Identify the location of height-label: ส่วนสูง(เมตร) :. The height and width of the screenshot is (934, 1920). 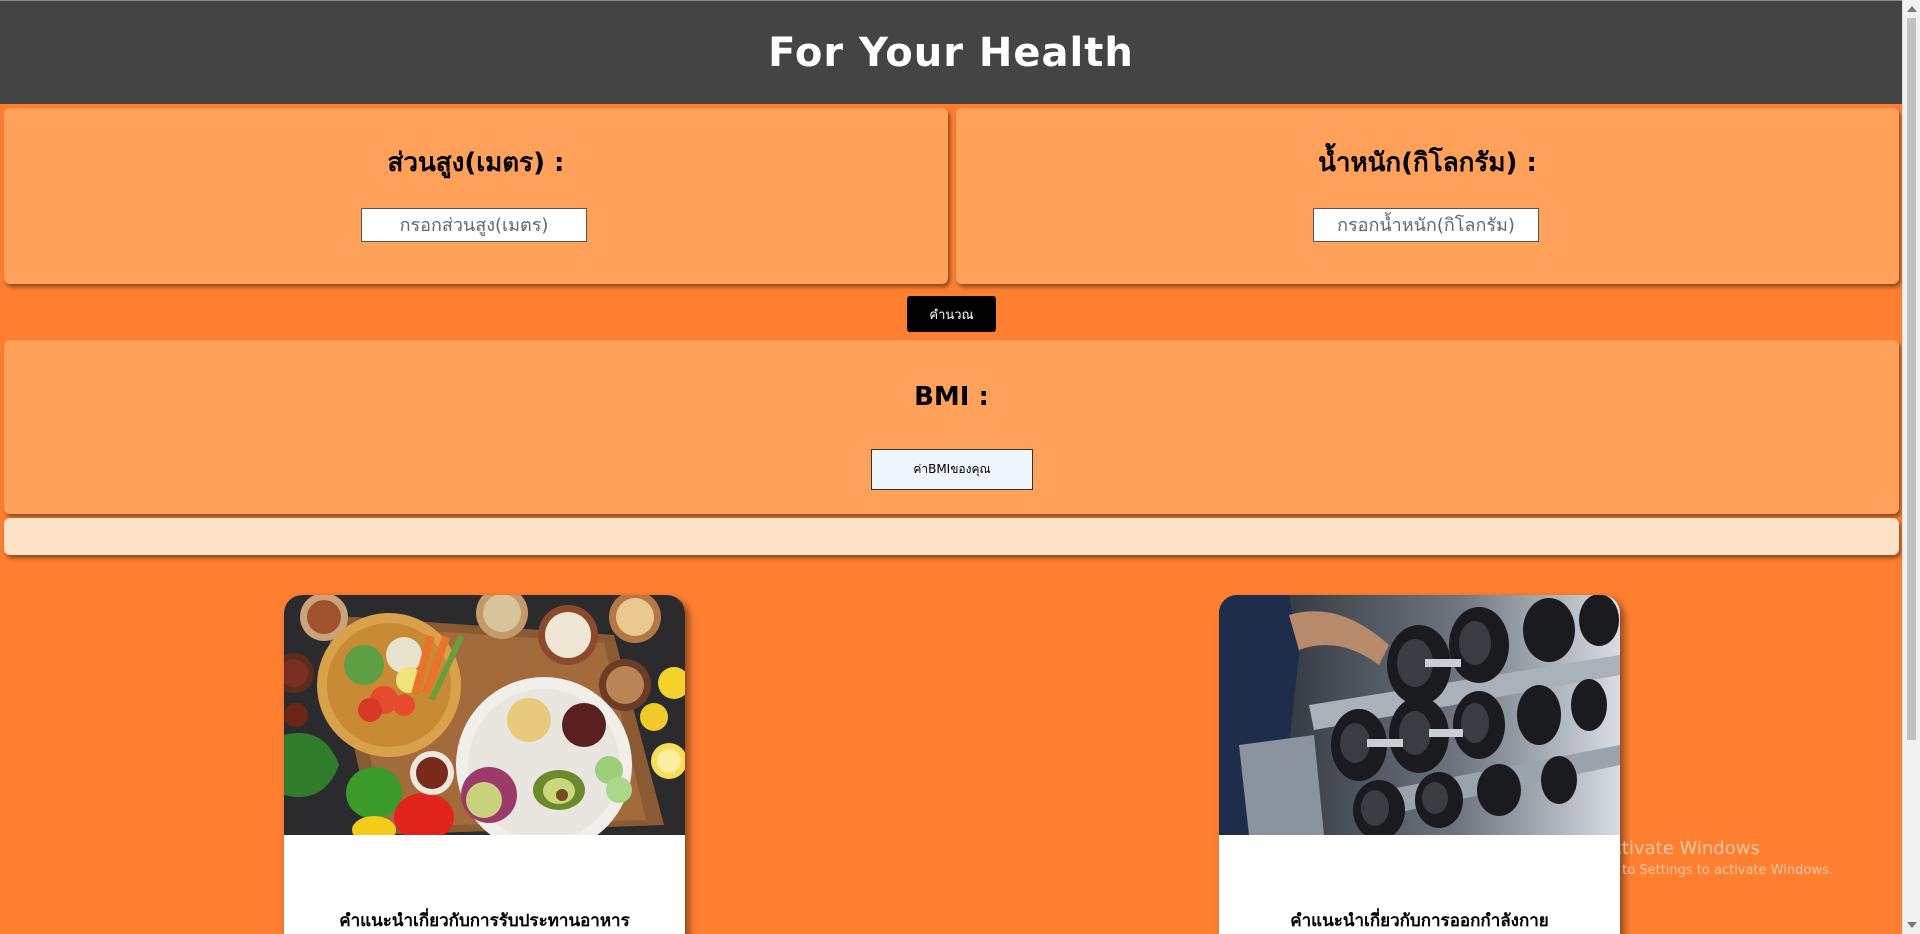
(476, 163).